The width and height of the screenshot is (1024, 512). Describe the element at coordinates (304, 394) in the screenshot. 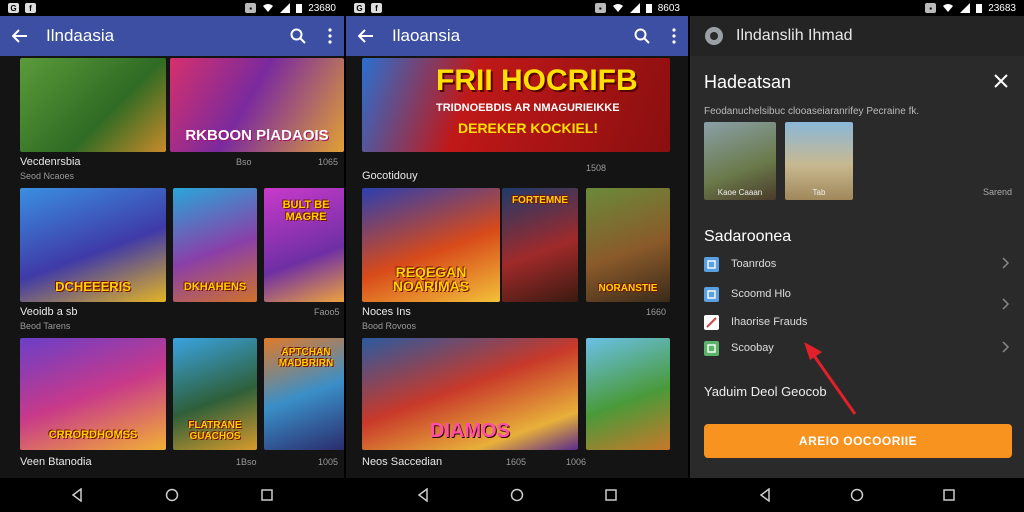

I see `game-tile: APTCHAN MADBRIRN` at that location.